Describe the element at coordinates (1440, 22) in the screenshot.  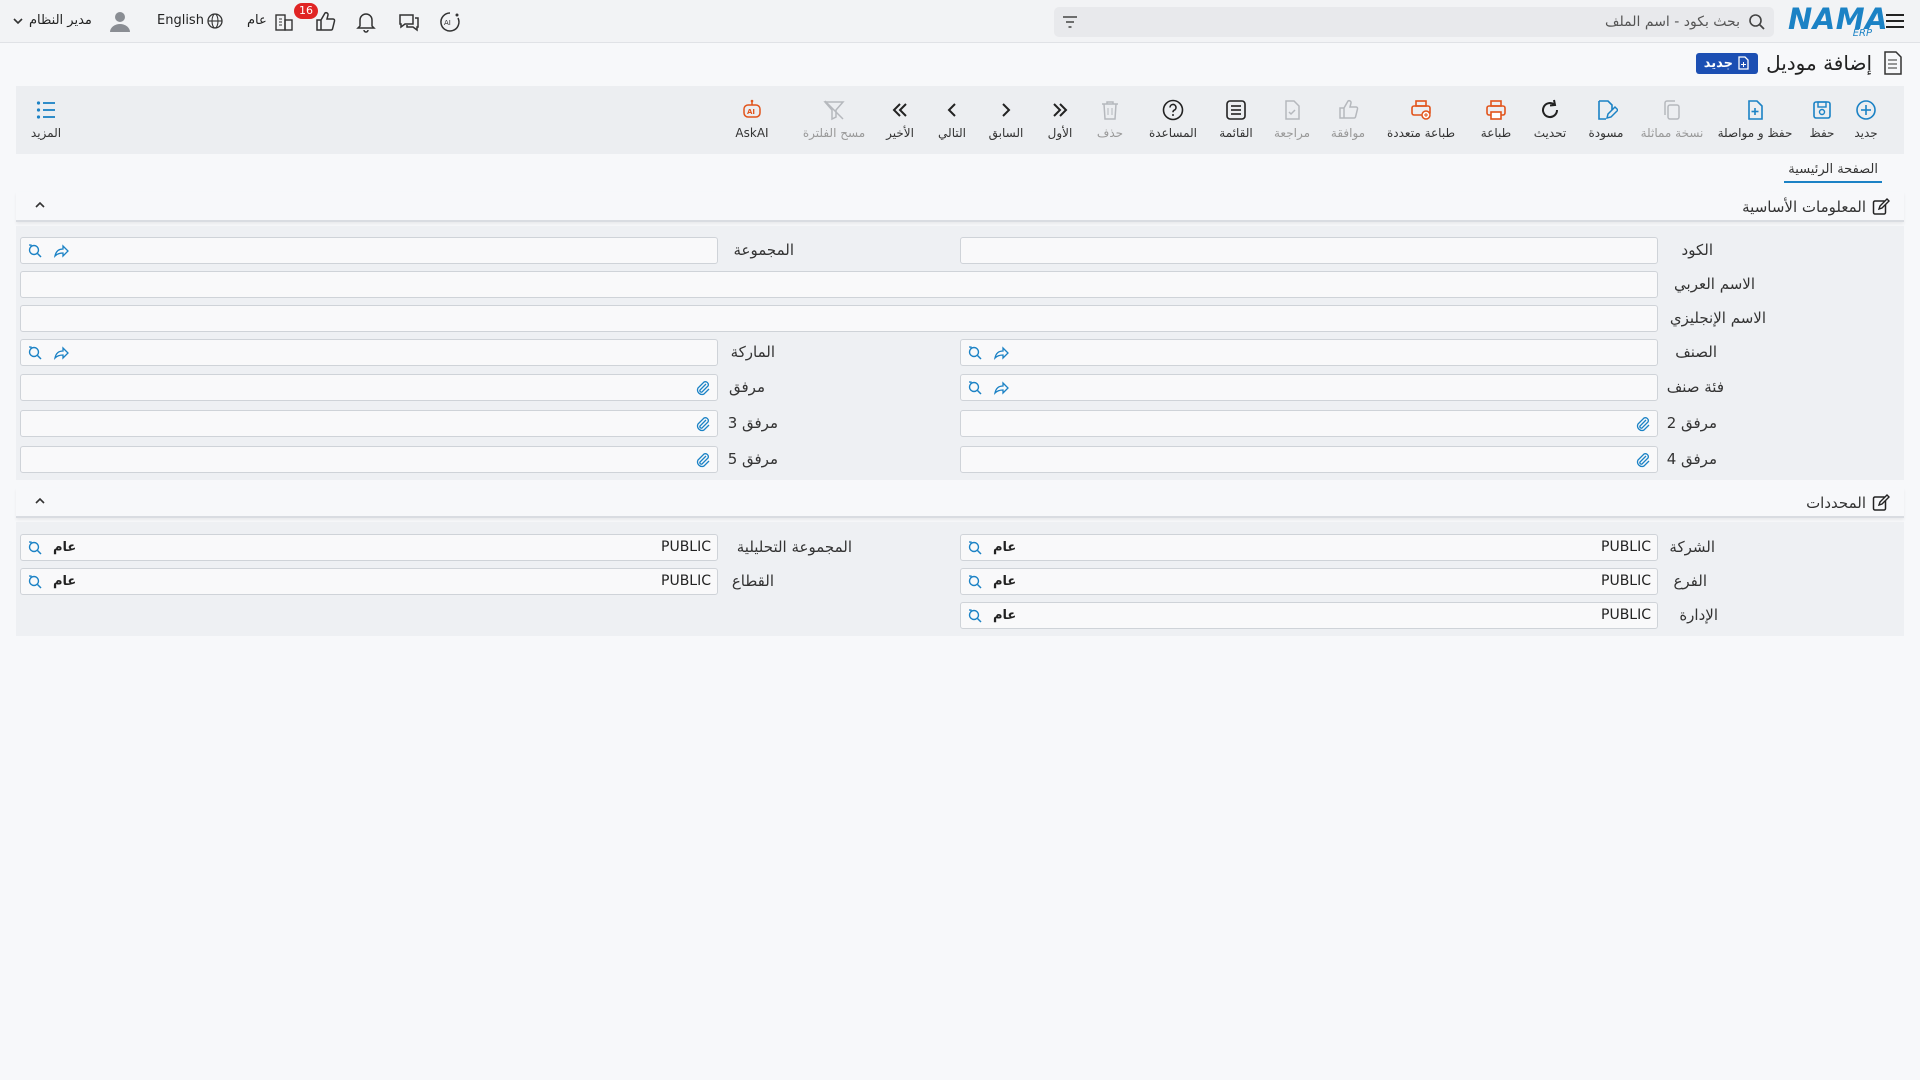
I see `search-input` at that location.